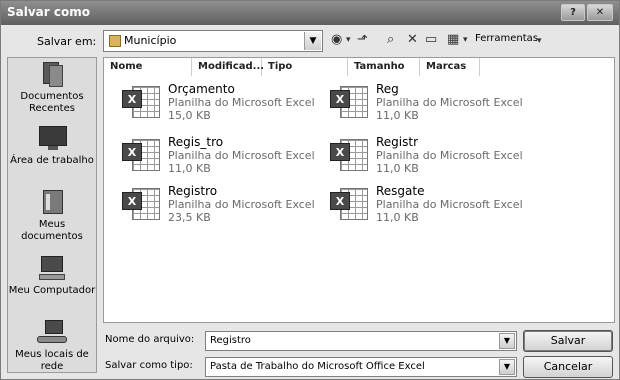  What do you see at coordinates (305, 67) in the screenshot?
I see `column-header-type: Tipo` at bounding box center [305, 67].